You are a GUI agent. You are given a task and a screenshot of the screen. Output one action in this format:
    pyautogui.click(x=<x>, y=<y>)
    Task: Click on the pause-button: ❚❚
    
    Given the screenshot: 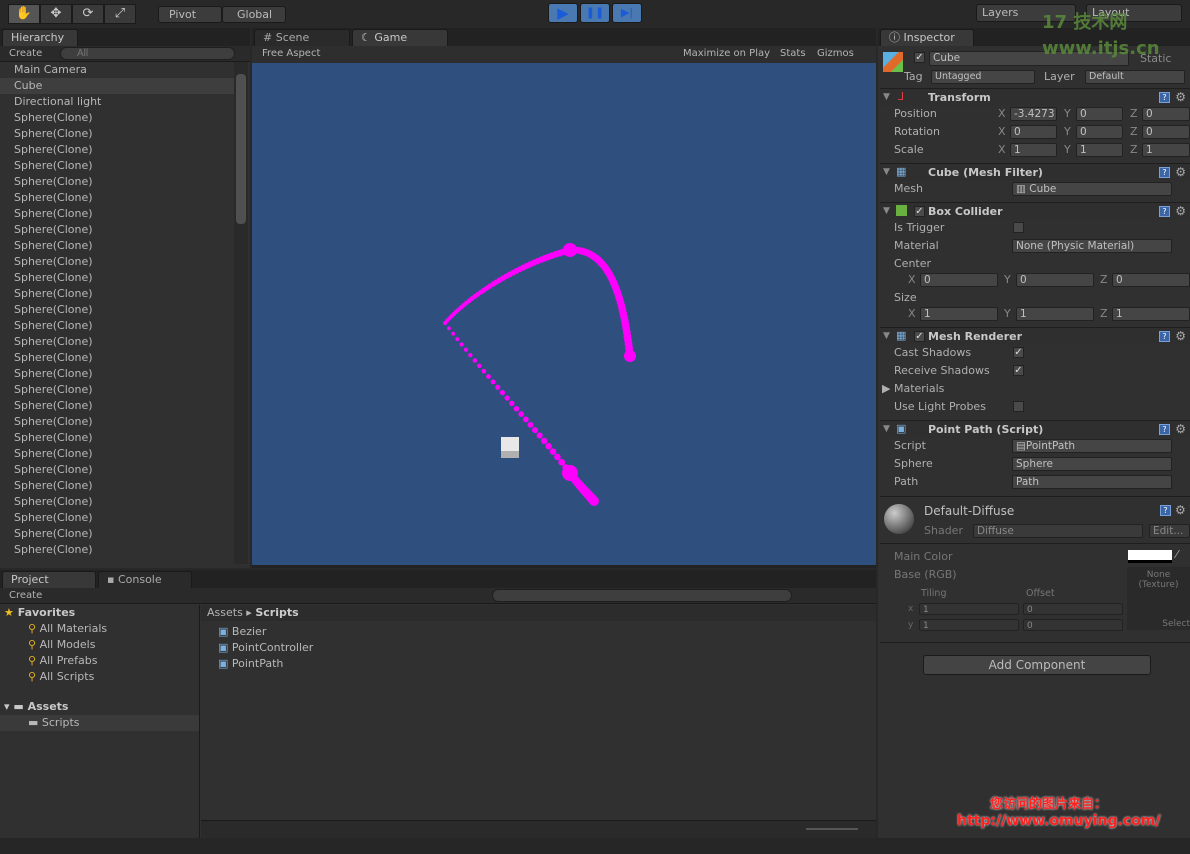 What is the action you would take?
    pyautogui.click(x=595, y=13)
    